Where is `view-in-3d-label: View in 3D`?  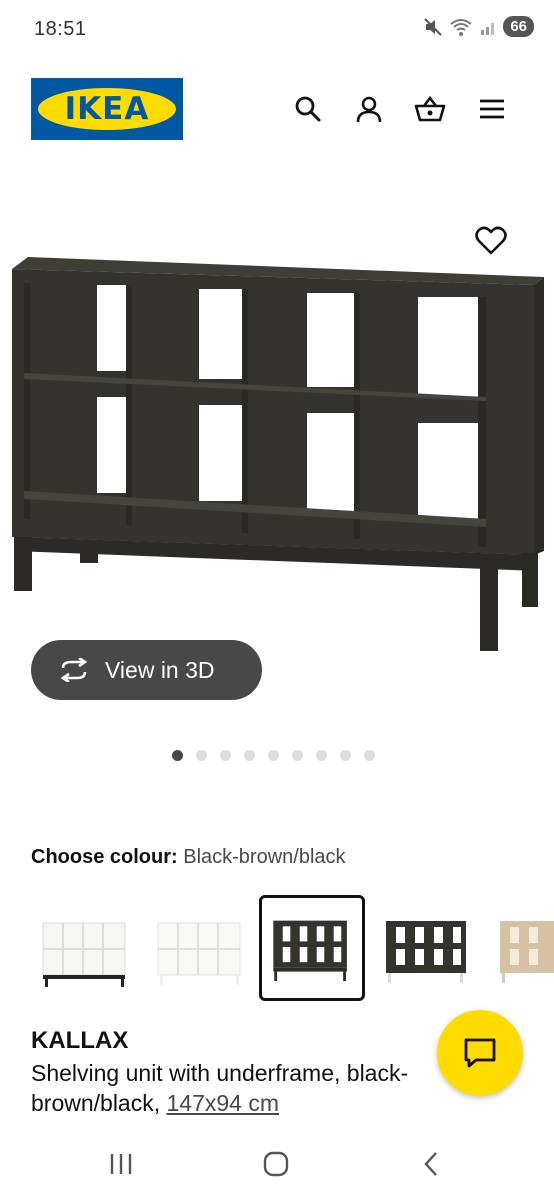 view-in-3d-label: View in 3D is located at coordinates (160, 669).